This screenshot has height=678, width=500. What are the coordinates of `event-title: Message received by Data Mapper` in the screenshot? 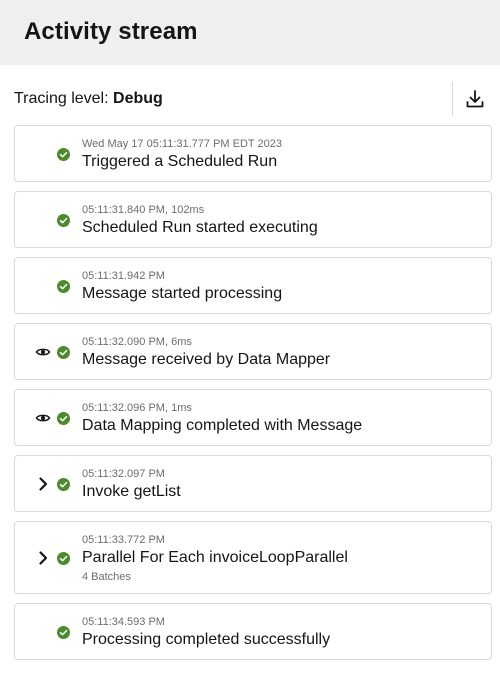 It's located at (206, 359).